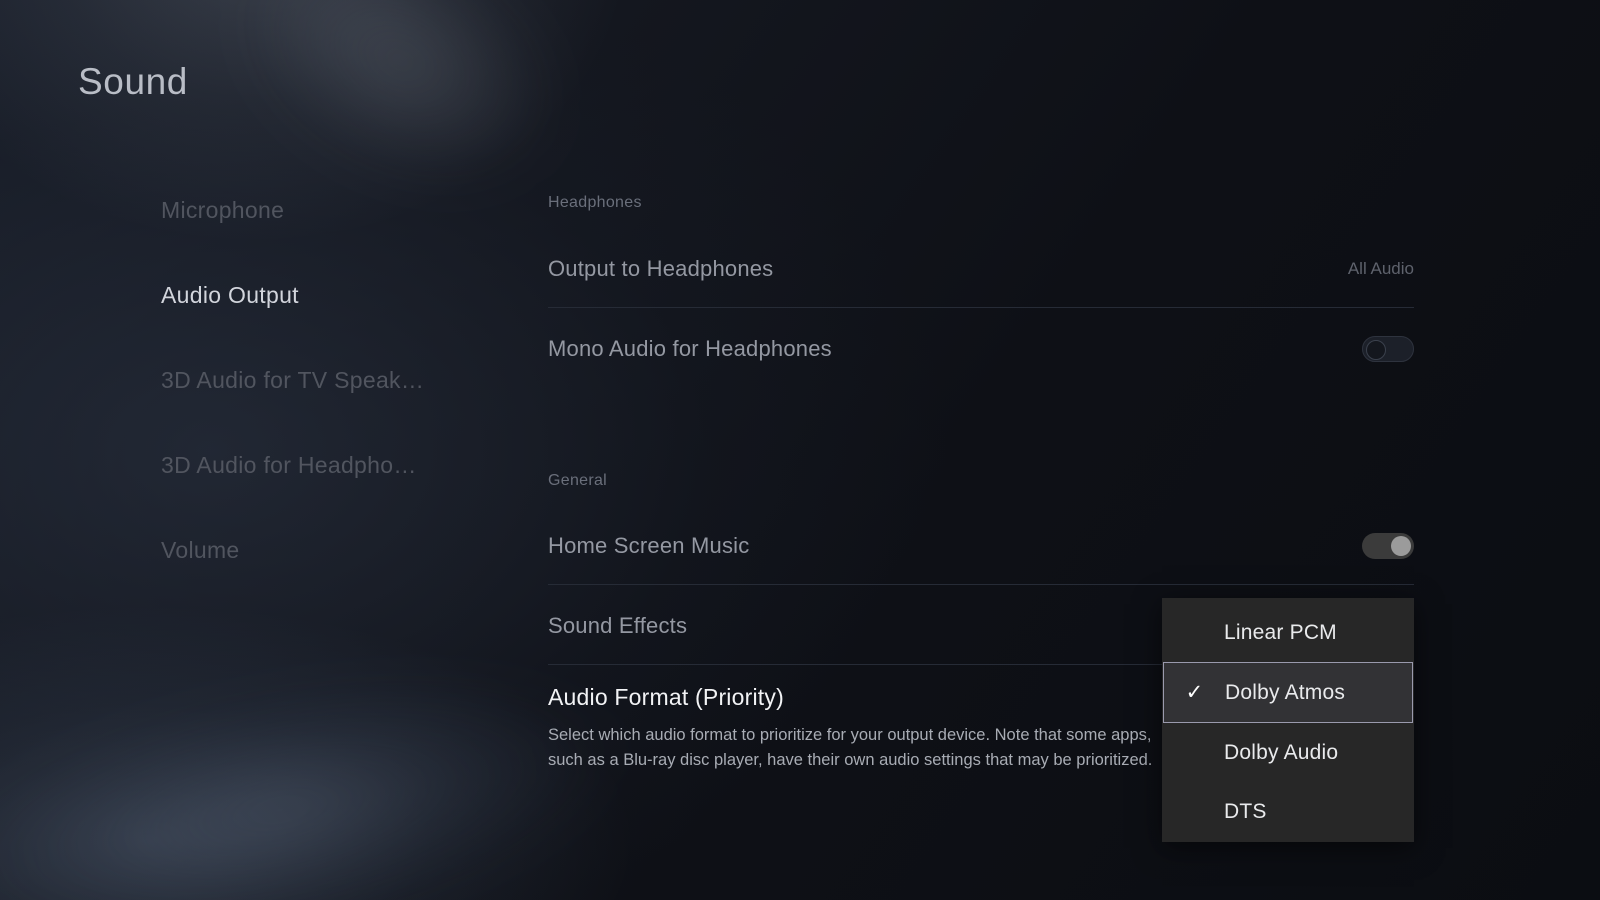  What do you see at coordinates (1281, 752) in the screenshot?
I see `dropdown-option-label: Dolby Audio` at bounding box center [1281, 752].